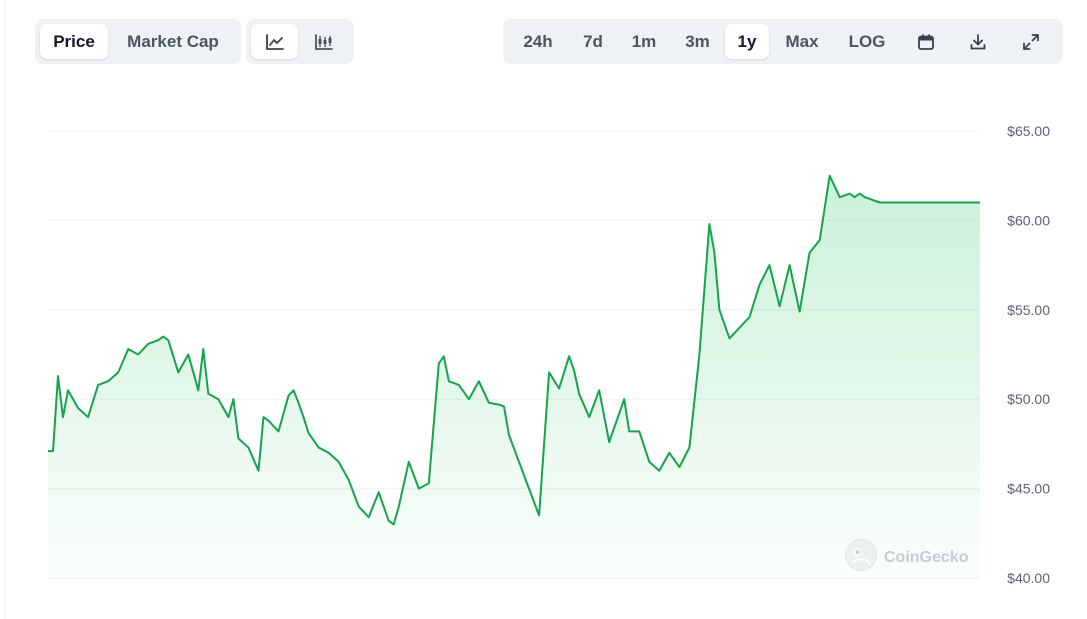  I want to click on y-tick-label: $60.00, so click(1028, 220).